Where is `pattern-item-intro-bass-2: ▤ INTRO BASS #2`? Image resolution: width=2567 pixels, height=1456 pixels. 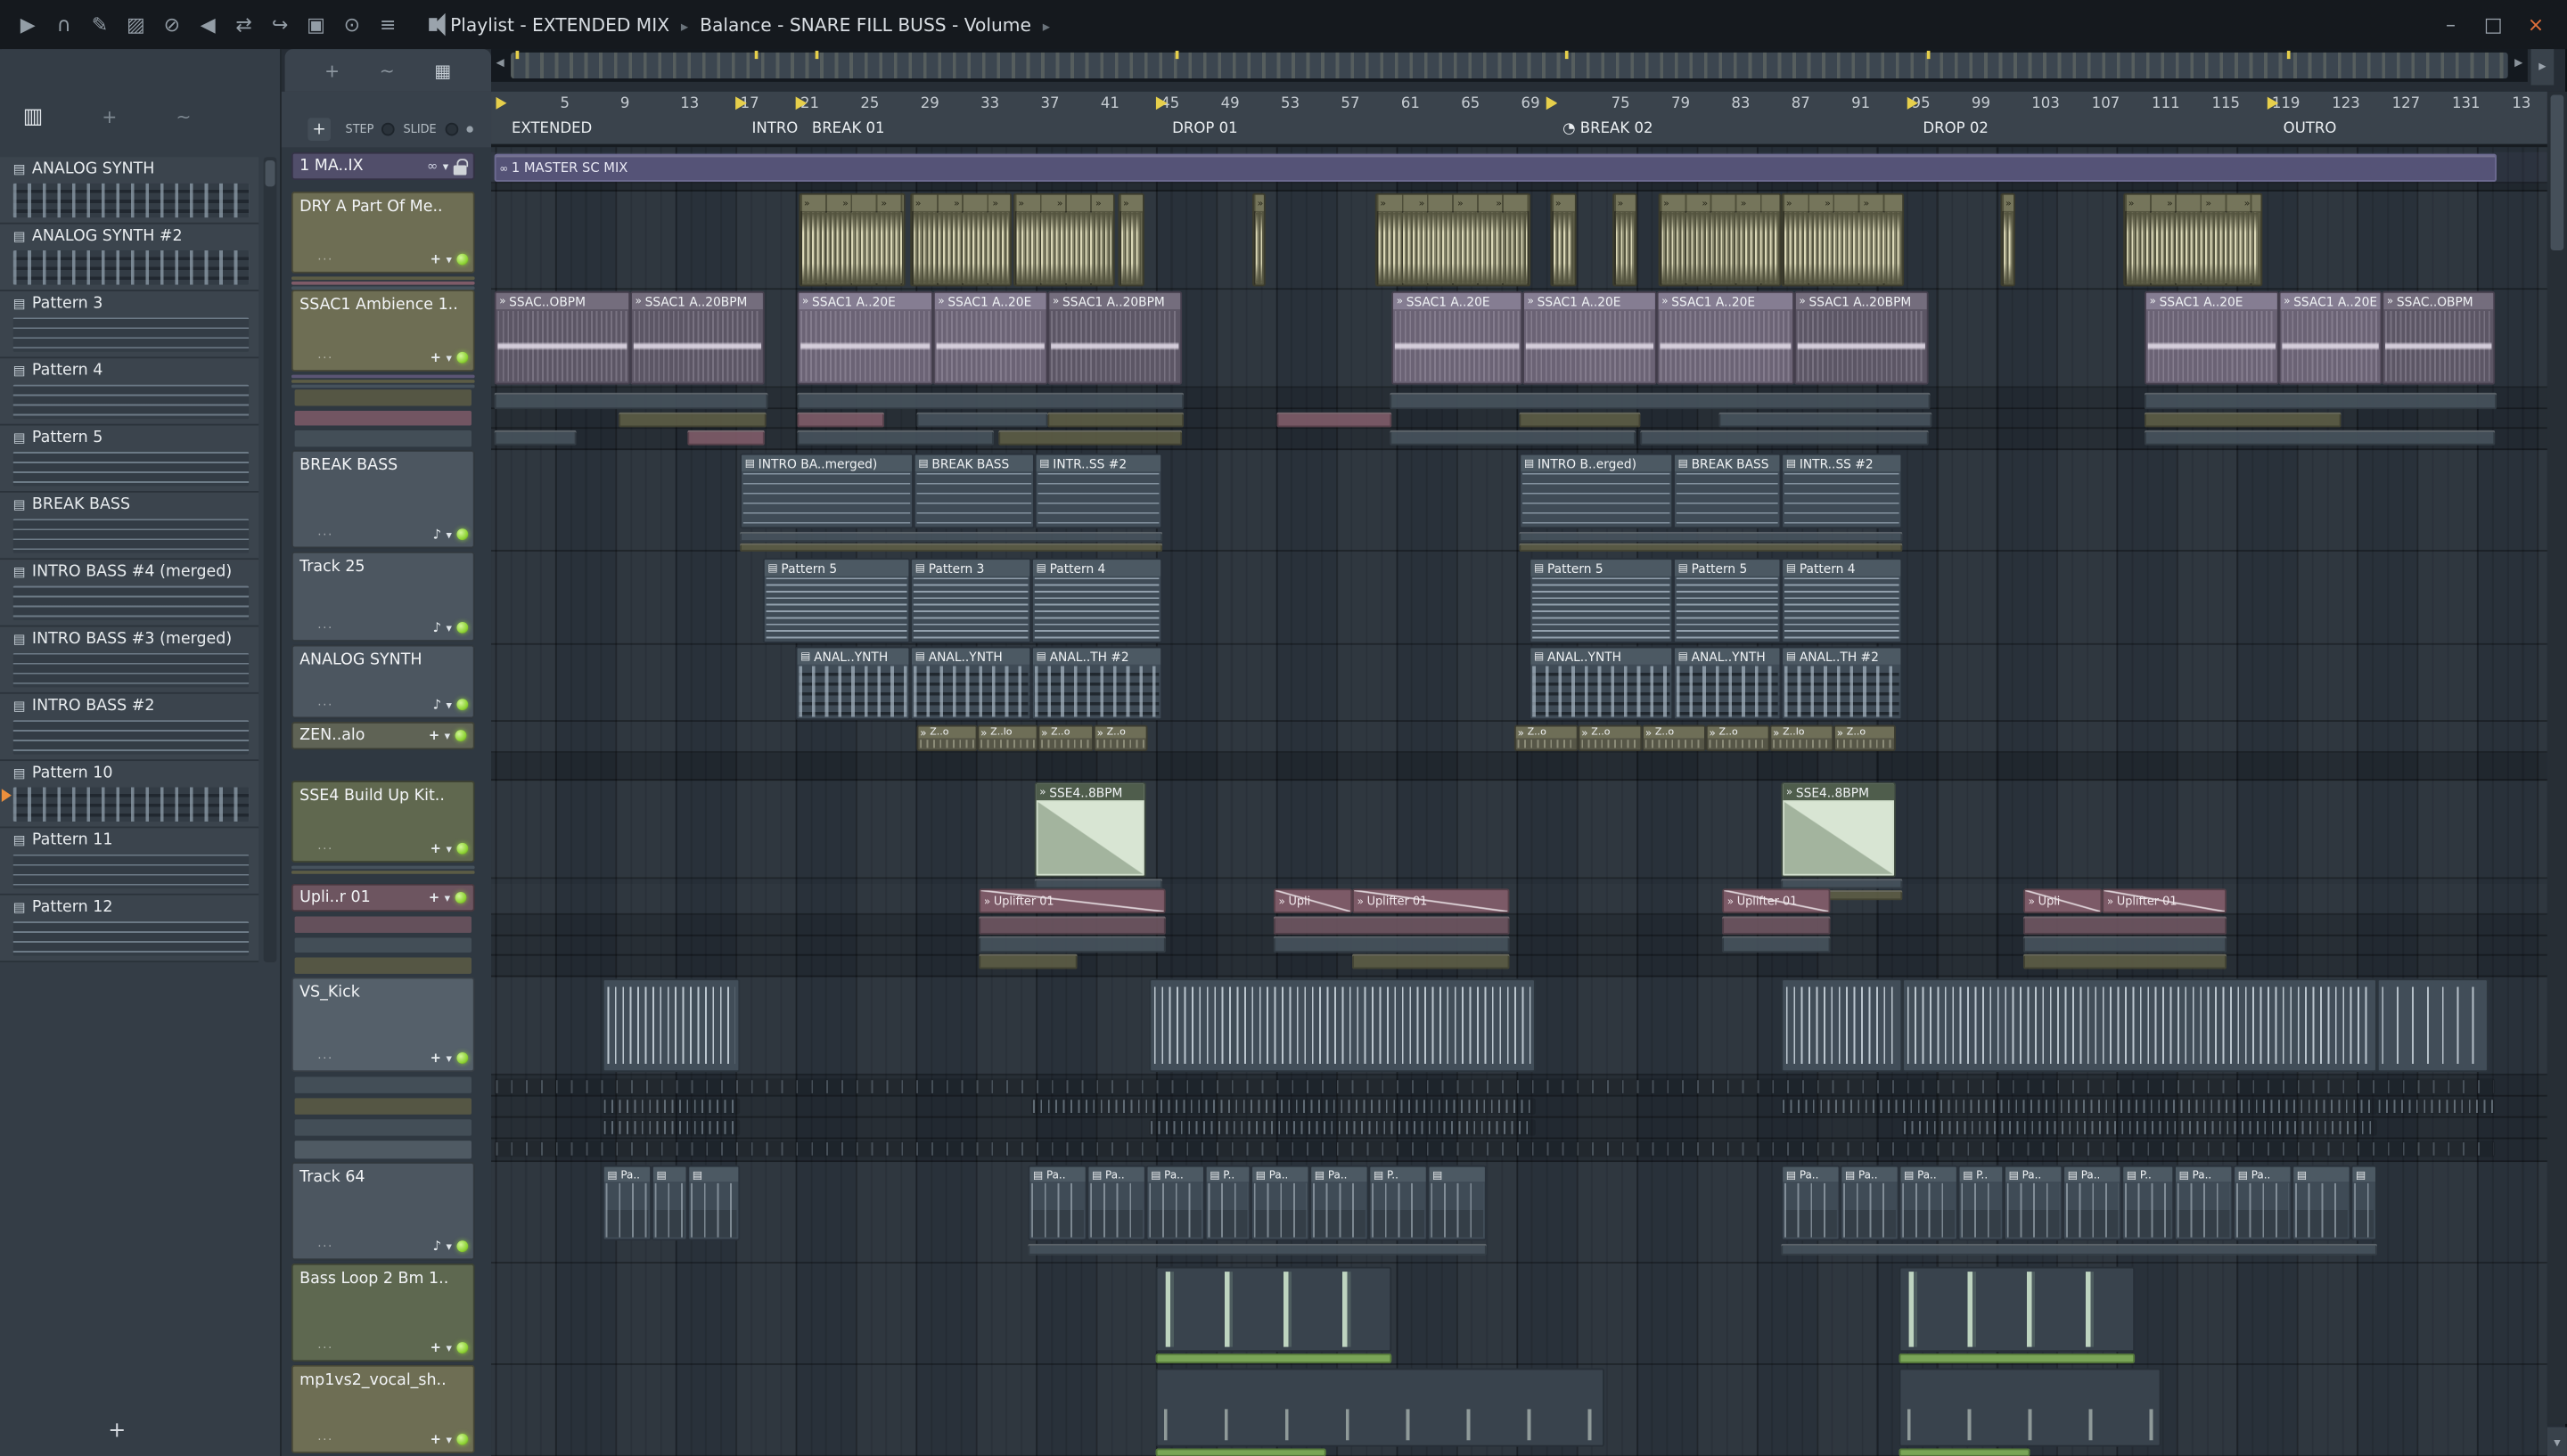
pattern-item-intro-bass-2: ▤ INTRO BASS #2 is located at coordinates (129, 727).